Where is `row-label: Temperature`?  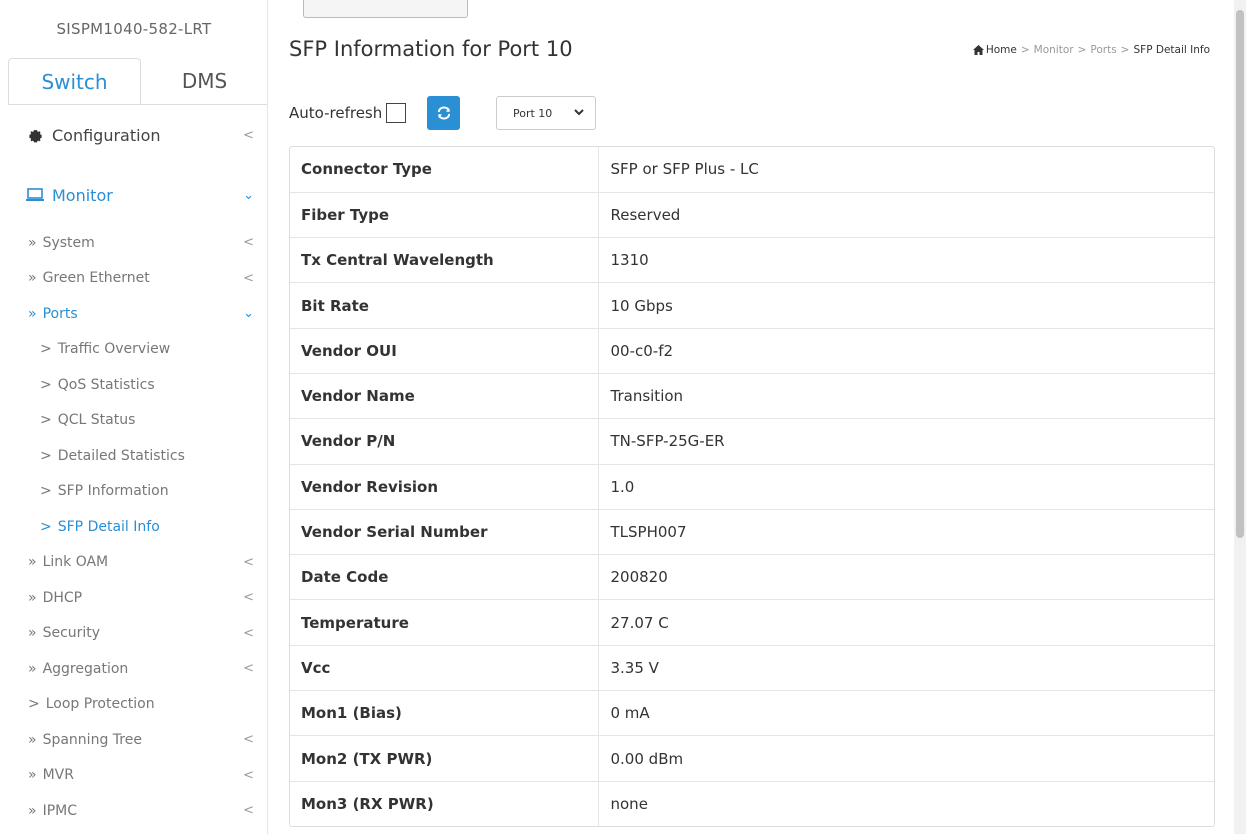 row-label: Temperature is located at coordinates (444, 622).